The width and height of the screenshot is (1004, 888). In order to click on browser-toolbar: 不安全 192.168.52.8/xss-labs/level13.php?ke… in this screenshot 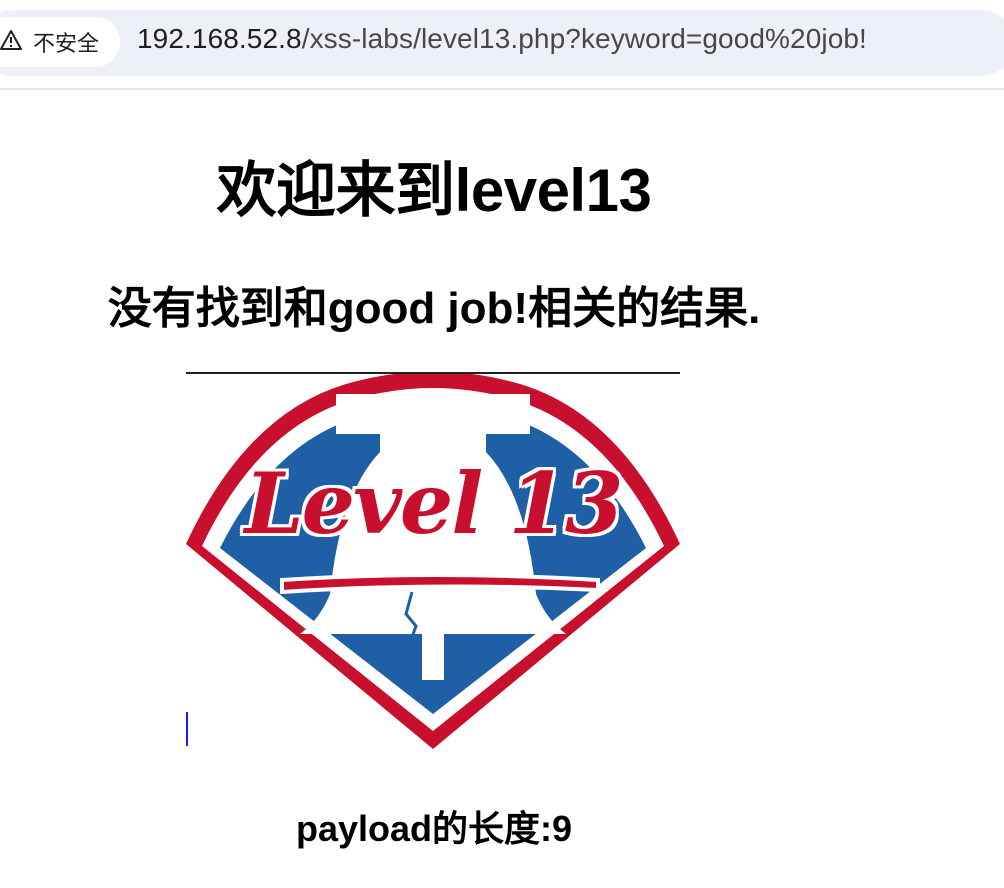, I will do `click(502, 45)`.